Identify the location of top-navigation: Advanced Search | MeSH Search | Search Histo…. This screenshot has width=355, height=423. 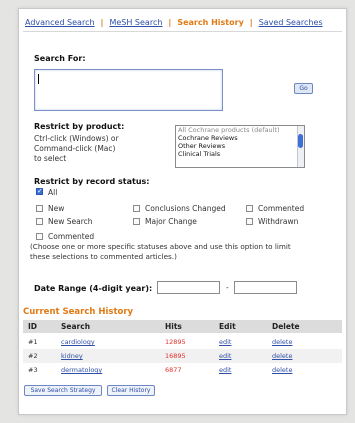
(184, 22).